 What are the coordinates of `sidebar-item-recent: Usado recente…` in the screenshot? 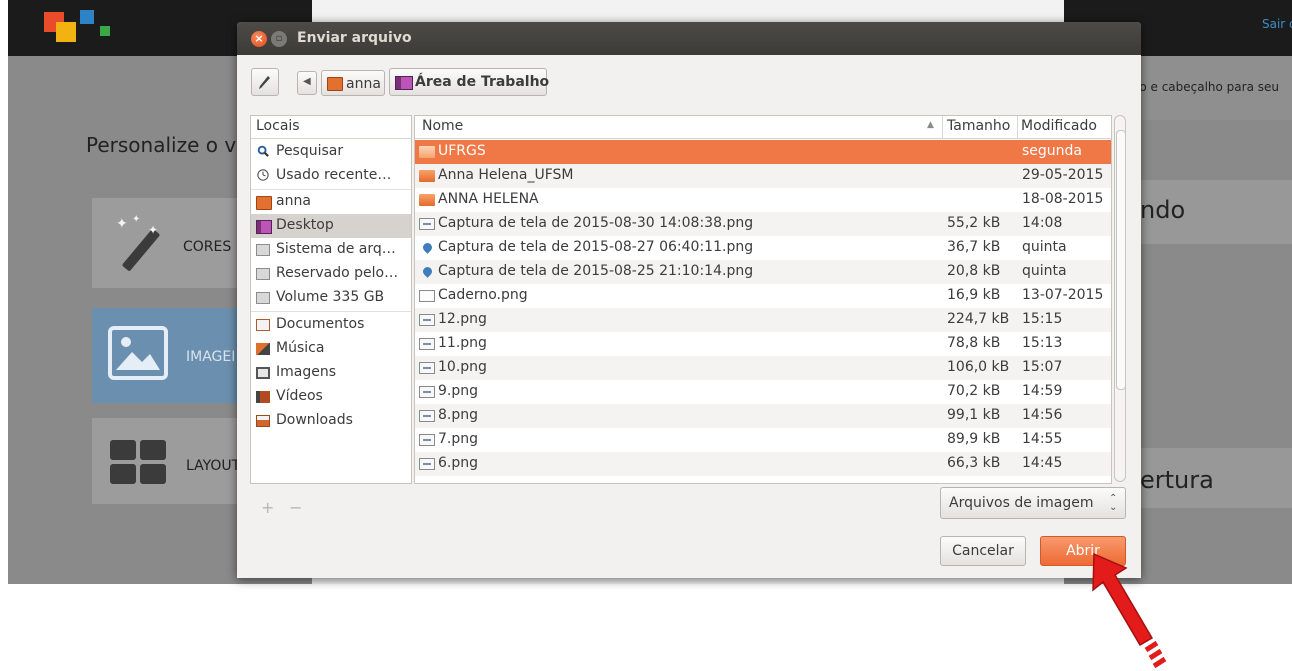 It's located at (331, 176).